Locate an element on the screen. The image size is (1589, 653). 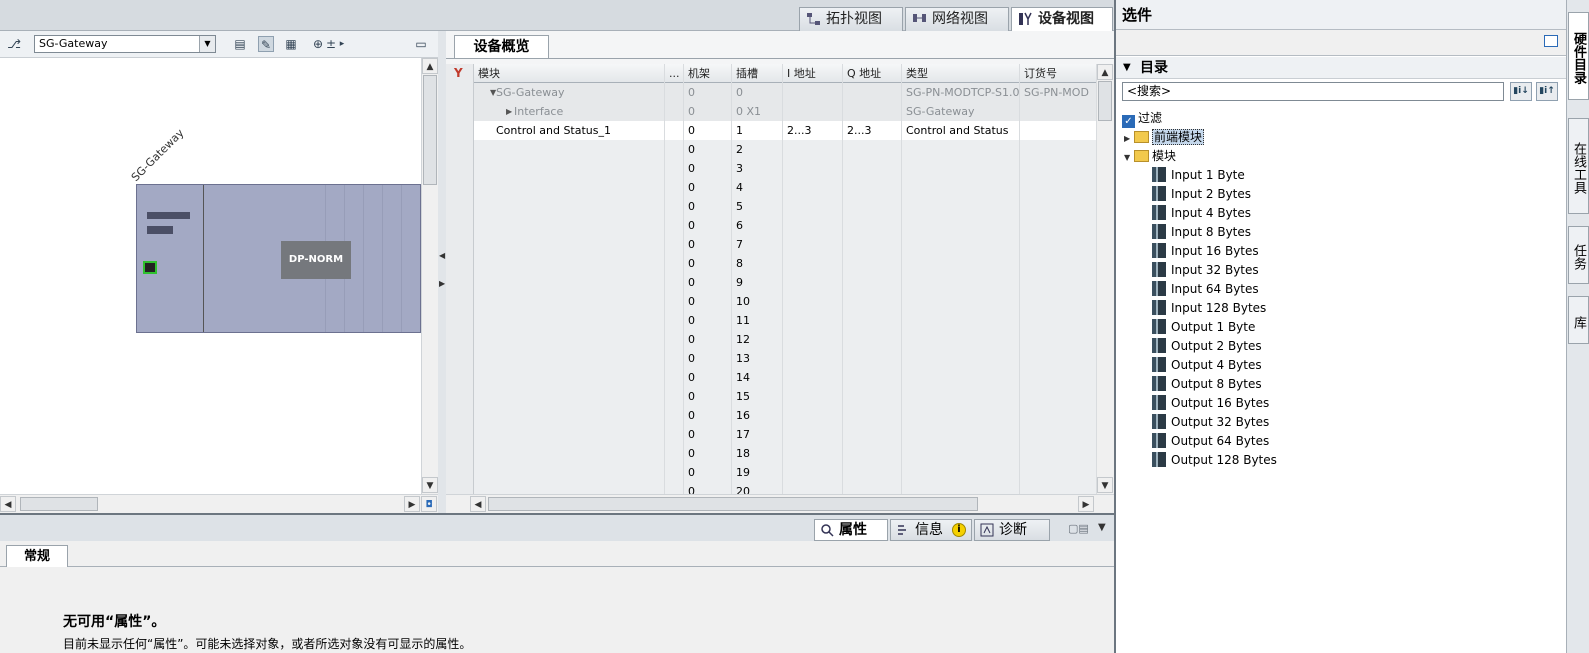
filter-checkbox: ✓ 过滤 is located at coordinates (1142, 118).